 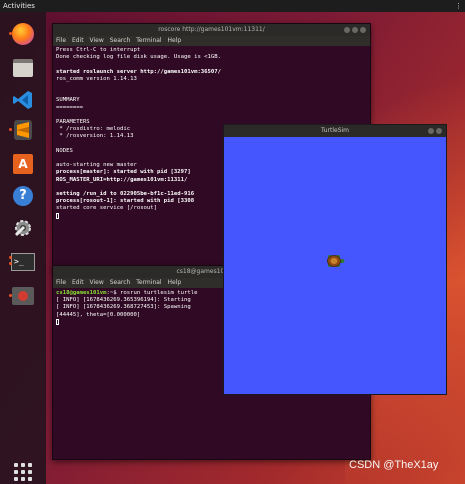 What do you see at coordinates (98, 50) in the screenshot?
I see `output-line: Press Ctrl-C to interrupt` at bounding box center [98, 50].